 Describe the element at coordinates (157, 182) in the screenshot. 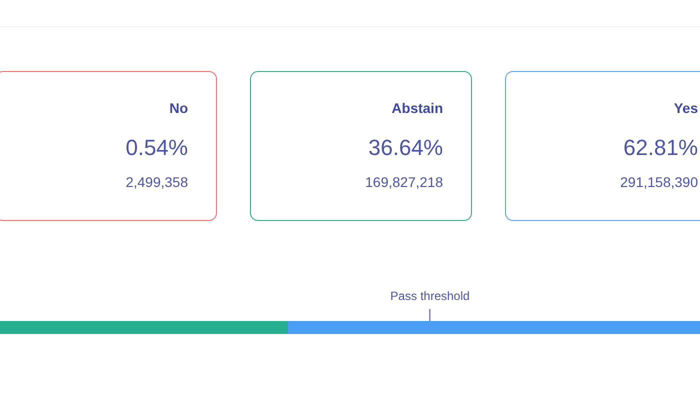

I see `vote-count: 2,499,358` at that location.